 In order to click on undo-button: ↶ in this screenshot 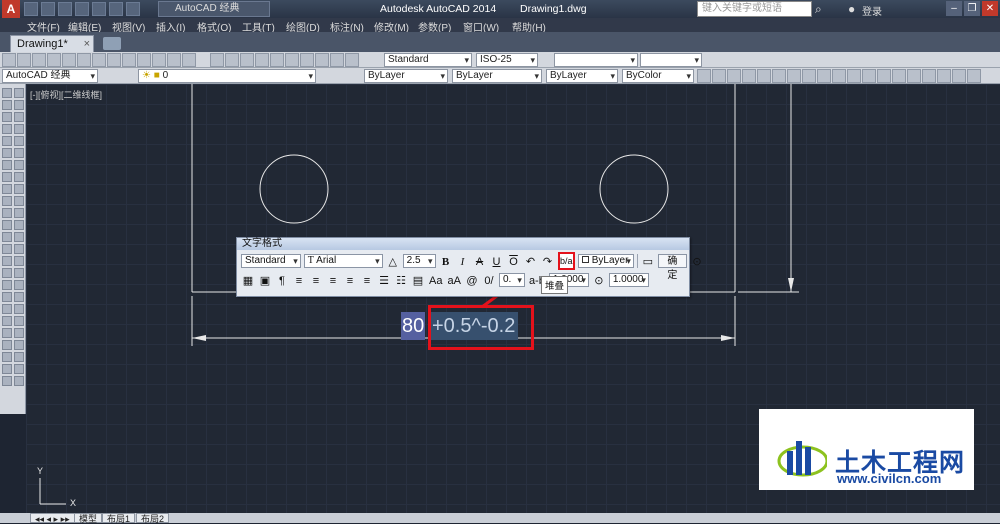, I will do `click(531, 261)`.